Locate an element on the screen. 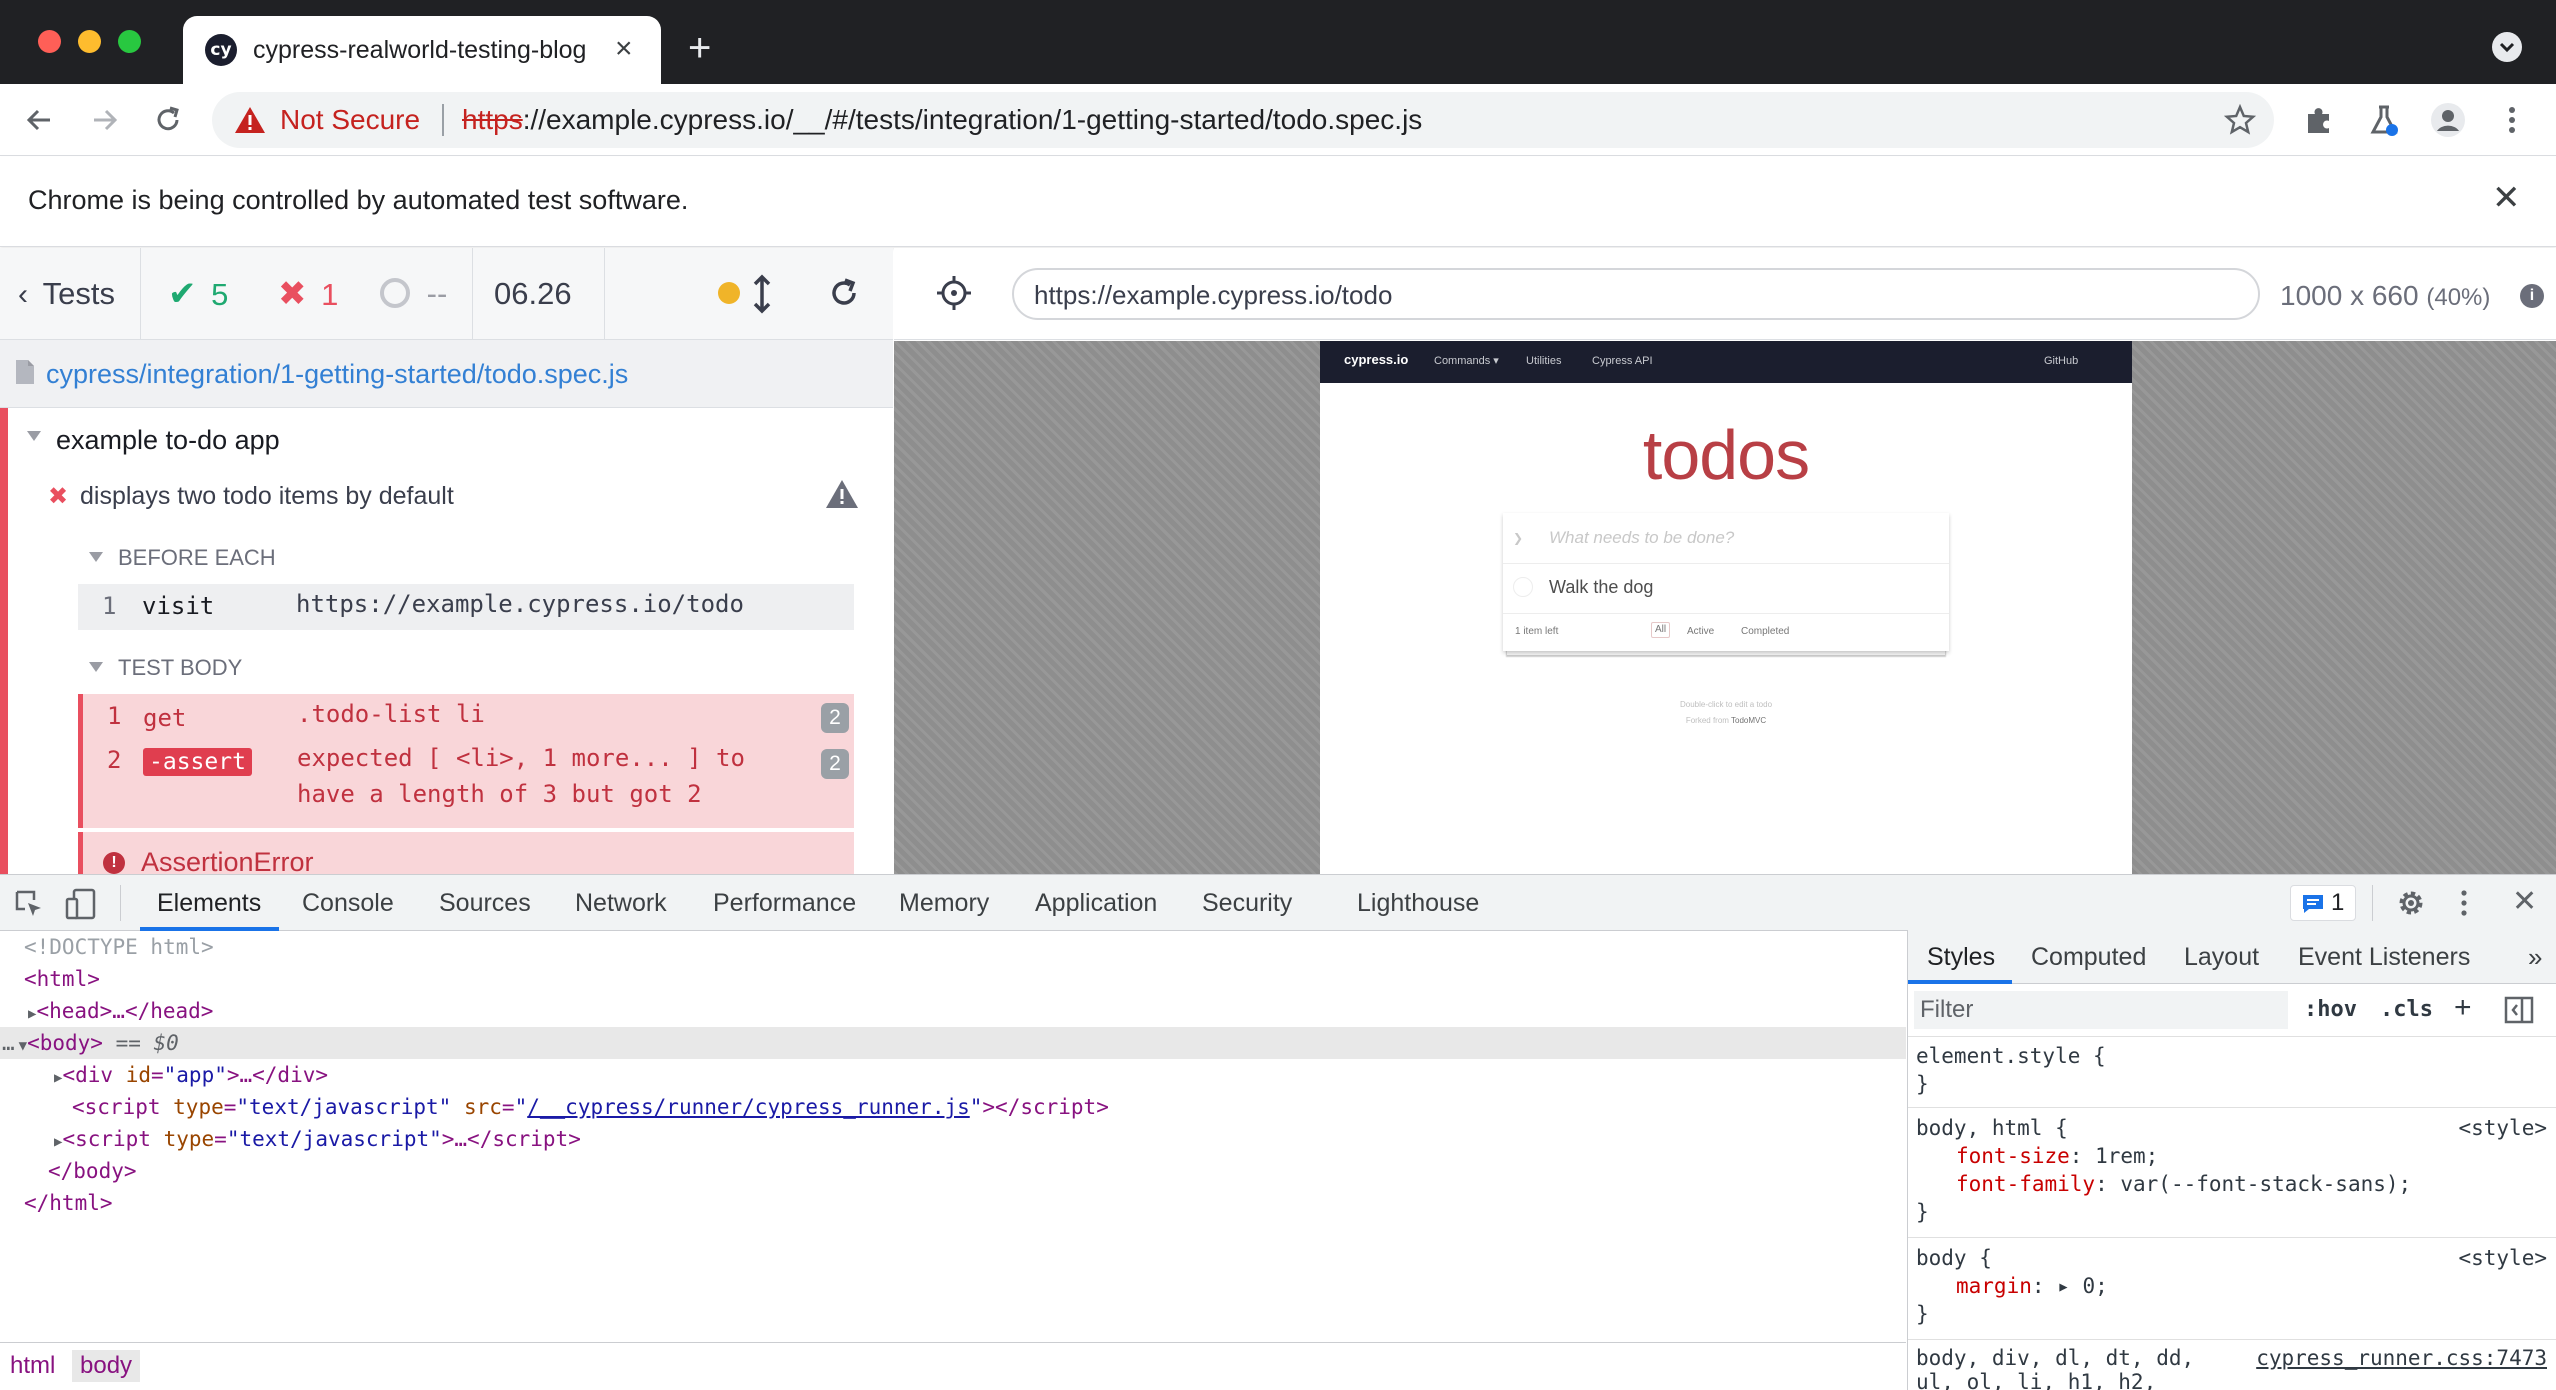 This screenshot has height=1390, width=2556. tab-console: Console is located at coordinates (348, 903).